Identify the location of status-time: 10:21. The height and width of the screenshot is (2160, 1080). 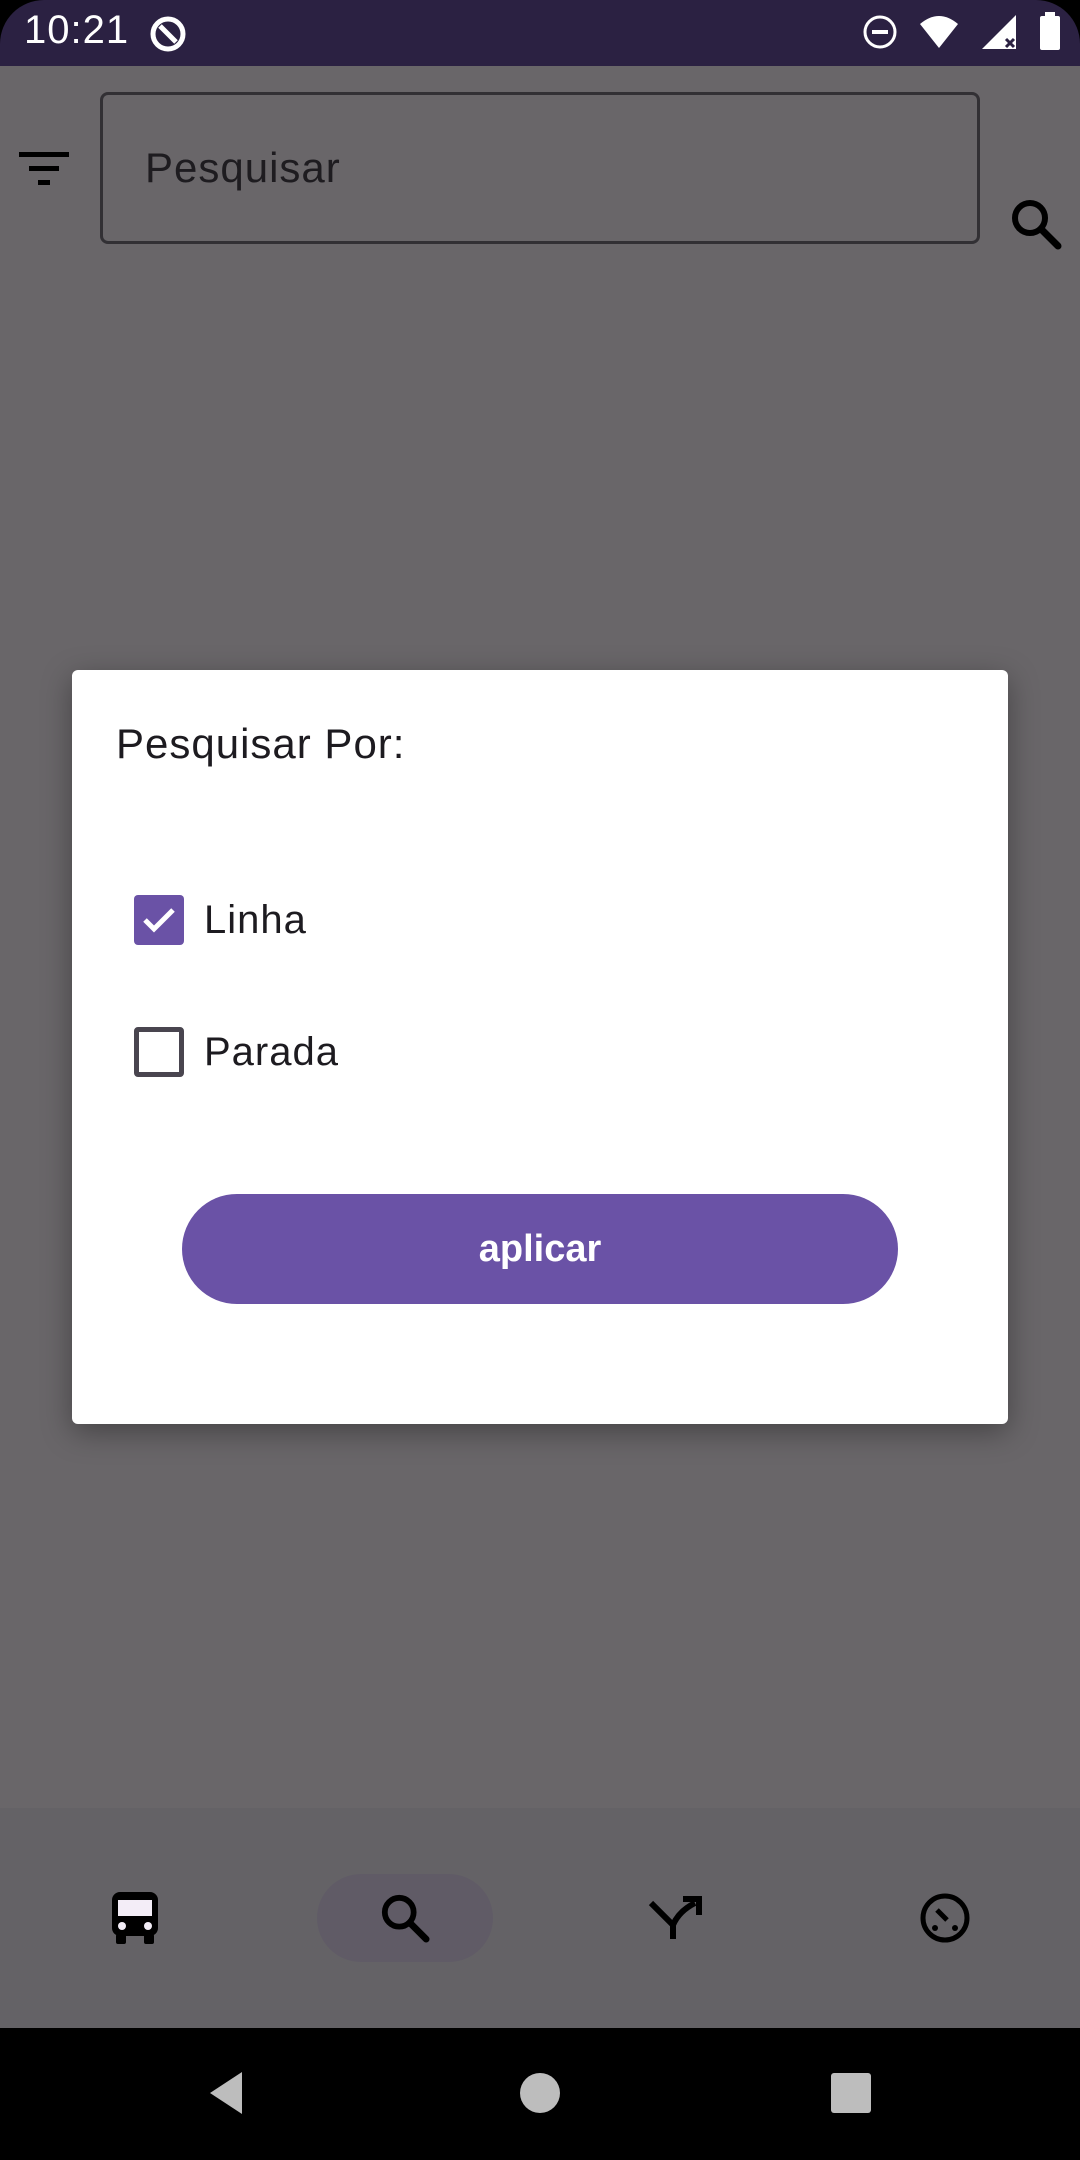
(77, 30).